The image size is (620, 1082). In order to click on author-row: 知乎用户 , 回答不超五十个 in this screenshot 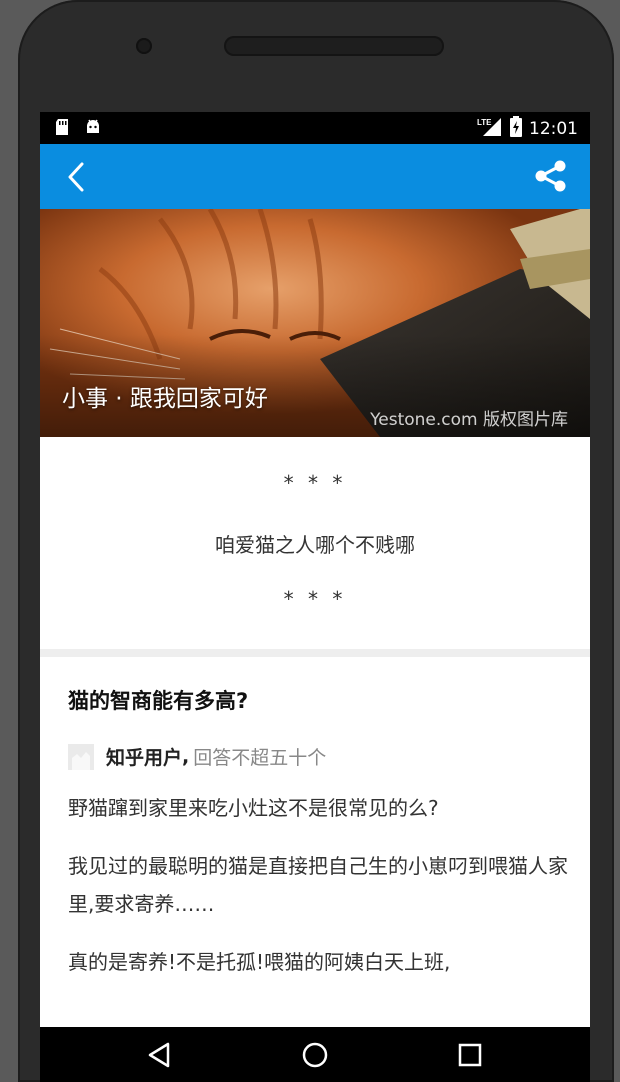, I will do `click(197, 756)`.